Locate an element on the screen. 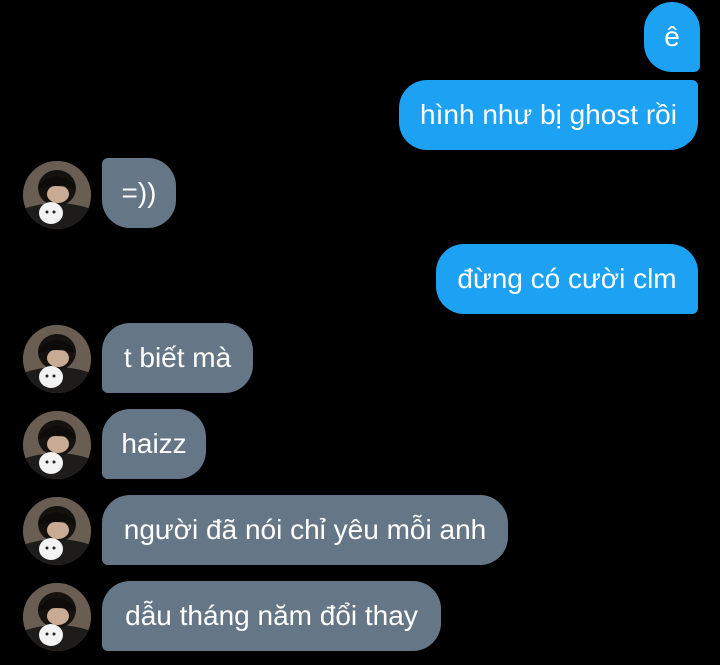 This screenshot has width=720, height=665. received-message-bubble: dẫu tháng năm đổi thay is located at coordinates (271, 616).